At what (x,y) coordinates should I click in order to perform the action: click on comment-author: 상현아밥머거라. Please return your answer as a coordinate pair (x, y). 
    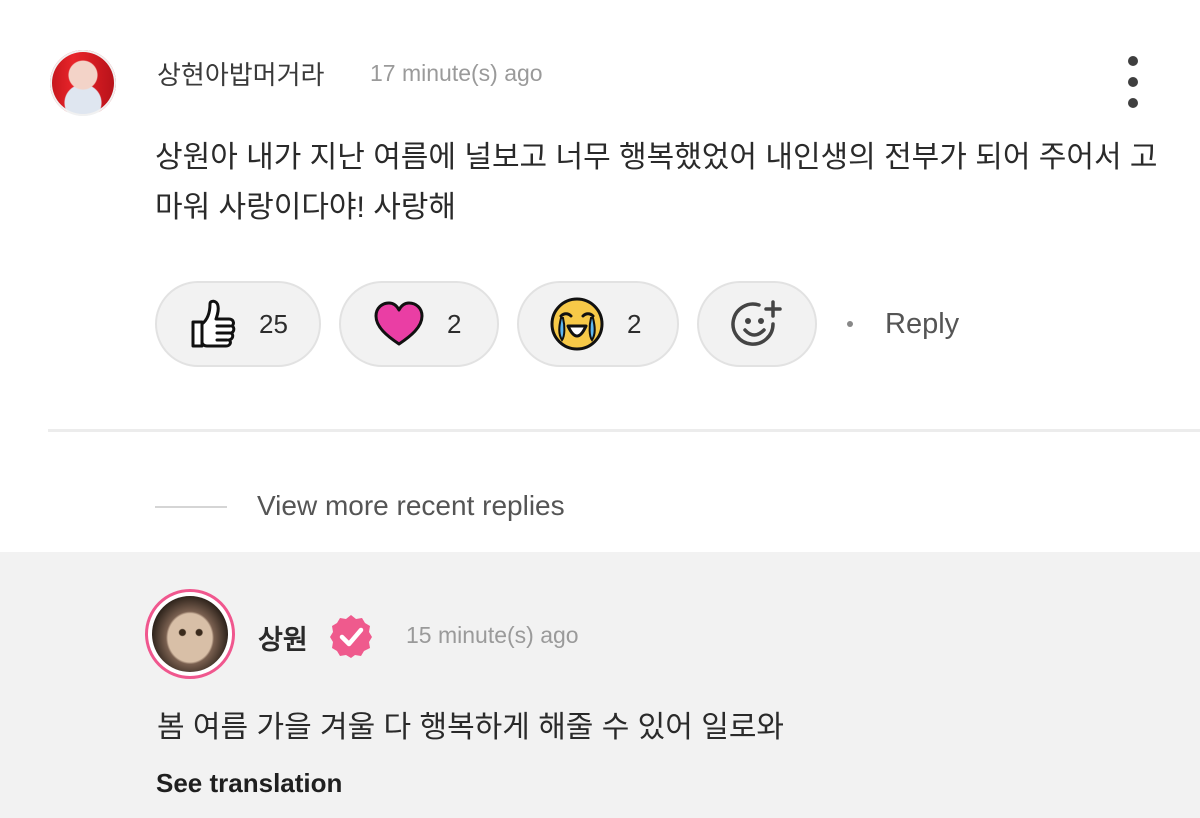
    Looking at the image, I should click on (240, 73).